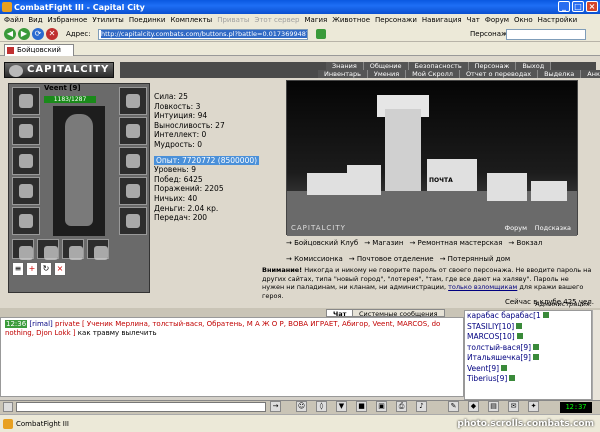 This screenshot has width=600, height=432. Describe the element at coordinates (525, 243) in the screenshot. I see `location-link: → Вокзал` at that location.